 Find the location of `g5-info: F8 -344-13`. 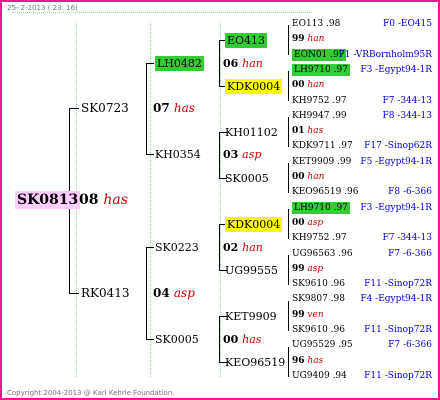

g5-info: F8 -344-13 is located at coordinates (407, 116).